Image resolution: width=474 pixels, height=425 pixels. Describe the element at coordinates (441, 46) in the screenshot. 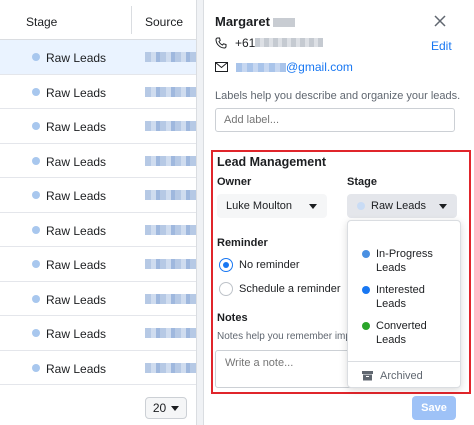

I see `edit-link: Edit` at that location.